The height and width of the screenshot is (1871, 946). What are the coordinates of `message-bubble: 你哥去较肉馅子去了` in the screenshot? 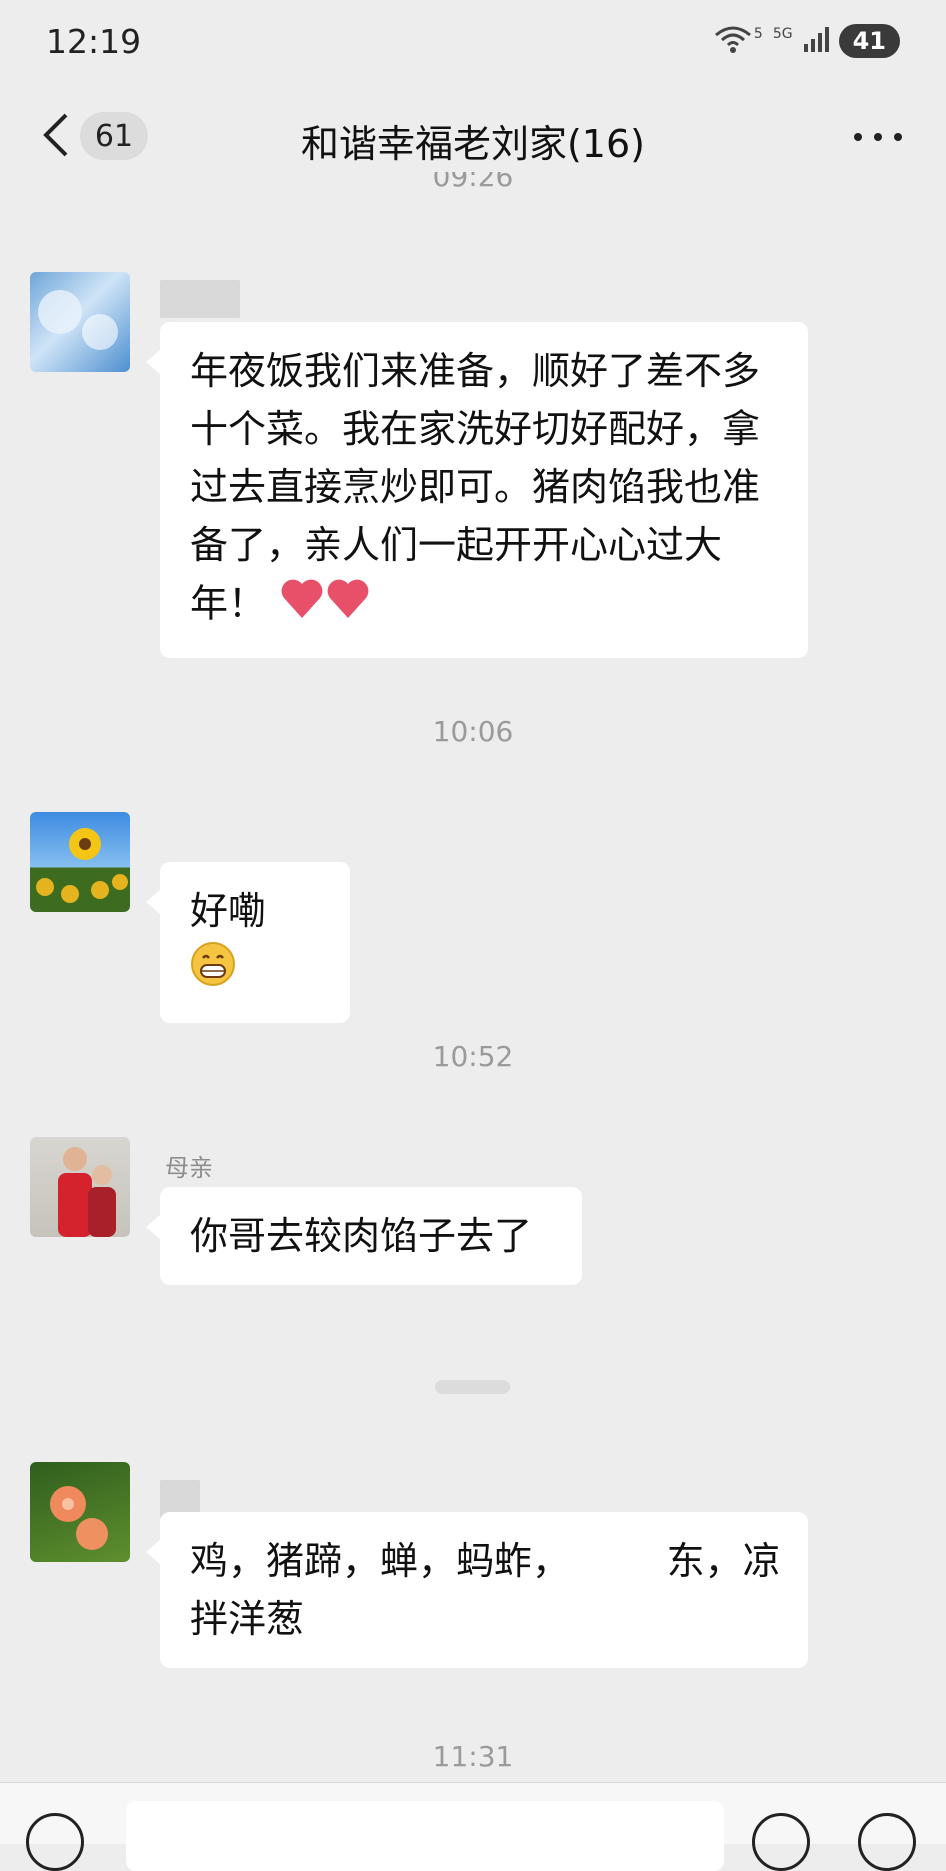 It's located at (364, 1236).